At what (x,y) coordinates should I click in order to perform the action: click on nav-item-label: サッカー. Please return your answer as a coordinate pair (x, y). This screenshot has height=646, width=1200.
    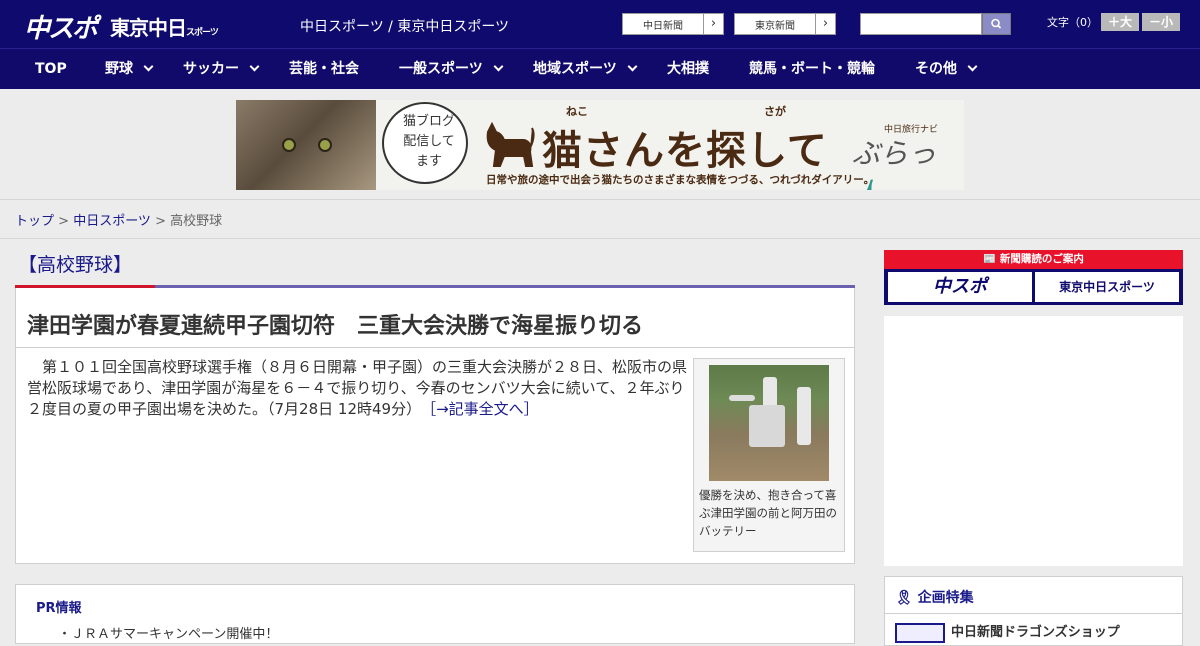
    Looking at the image, I should click on (211, 69).